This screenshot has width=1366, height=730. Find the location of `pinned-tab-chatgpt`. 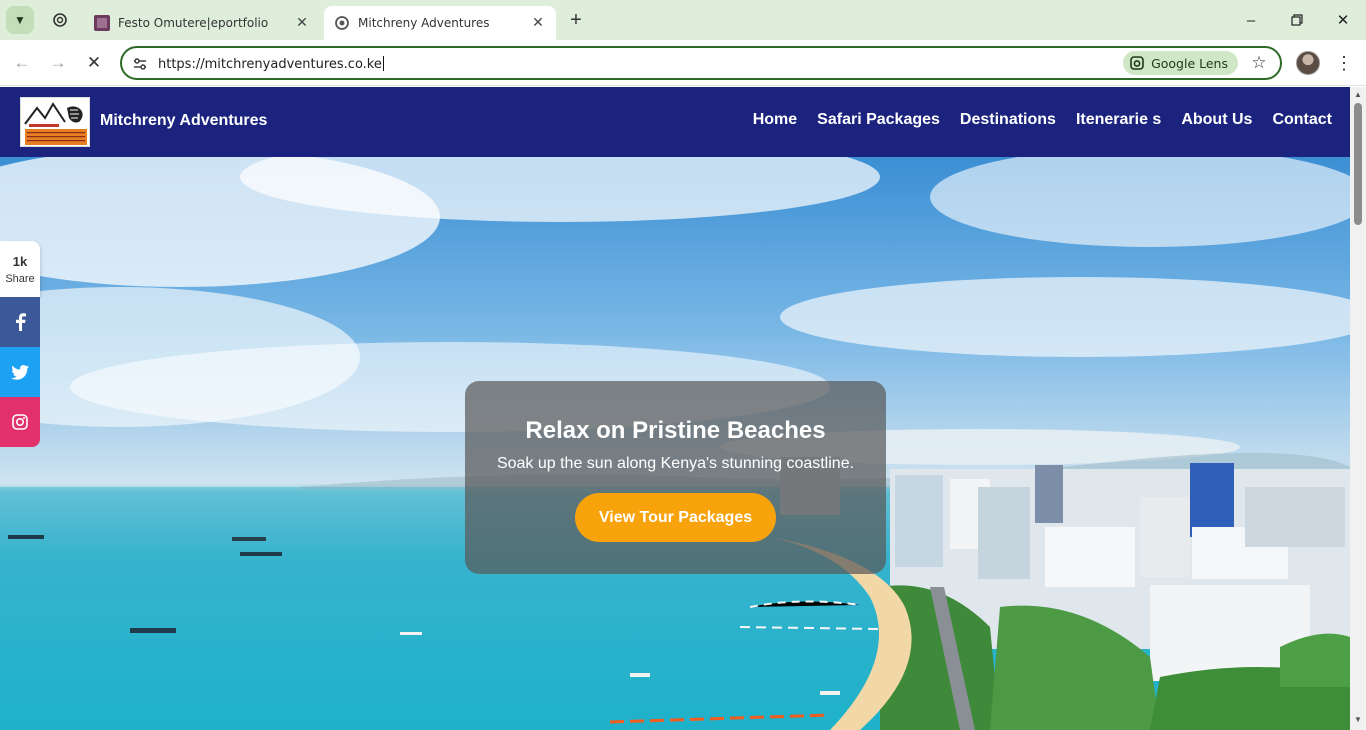

pinned-tab-chatgpt is located at coordinates (60, 20).